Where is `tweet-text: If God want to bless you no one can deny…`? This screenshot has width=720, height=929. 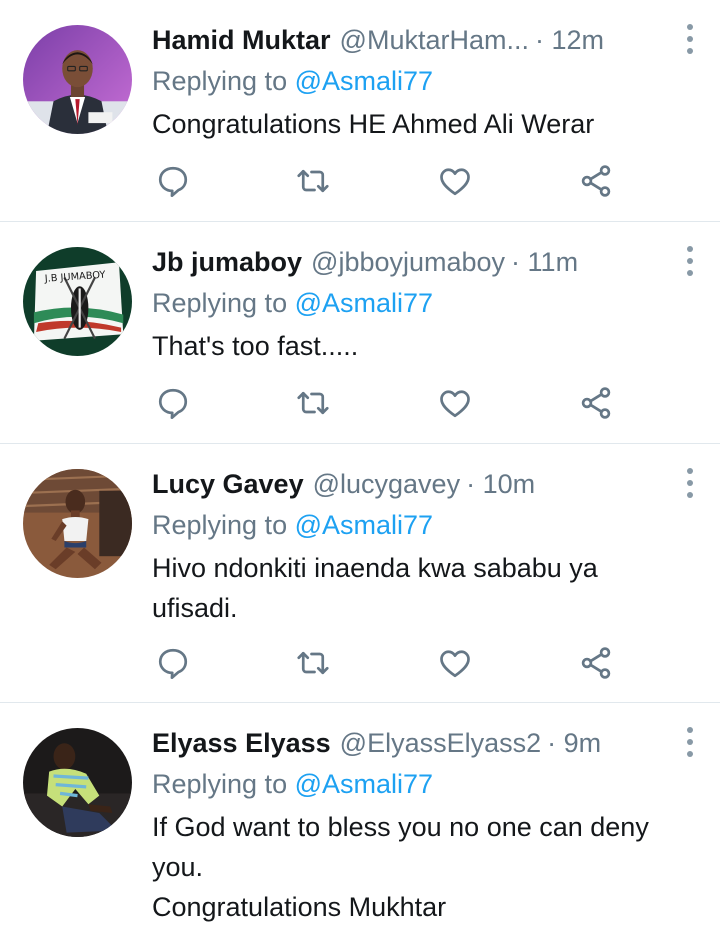
tweet-text: If God want to bless you no one can deny… is located at coordinates (400, 867).